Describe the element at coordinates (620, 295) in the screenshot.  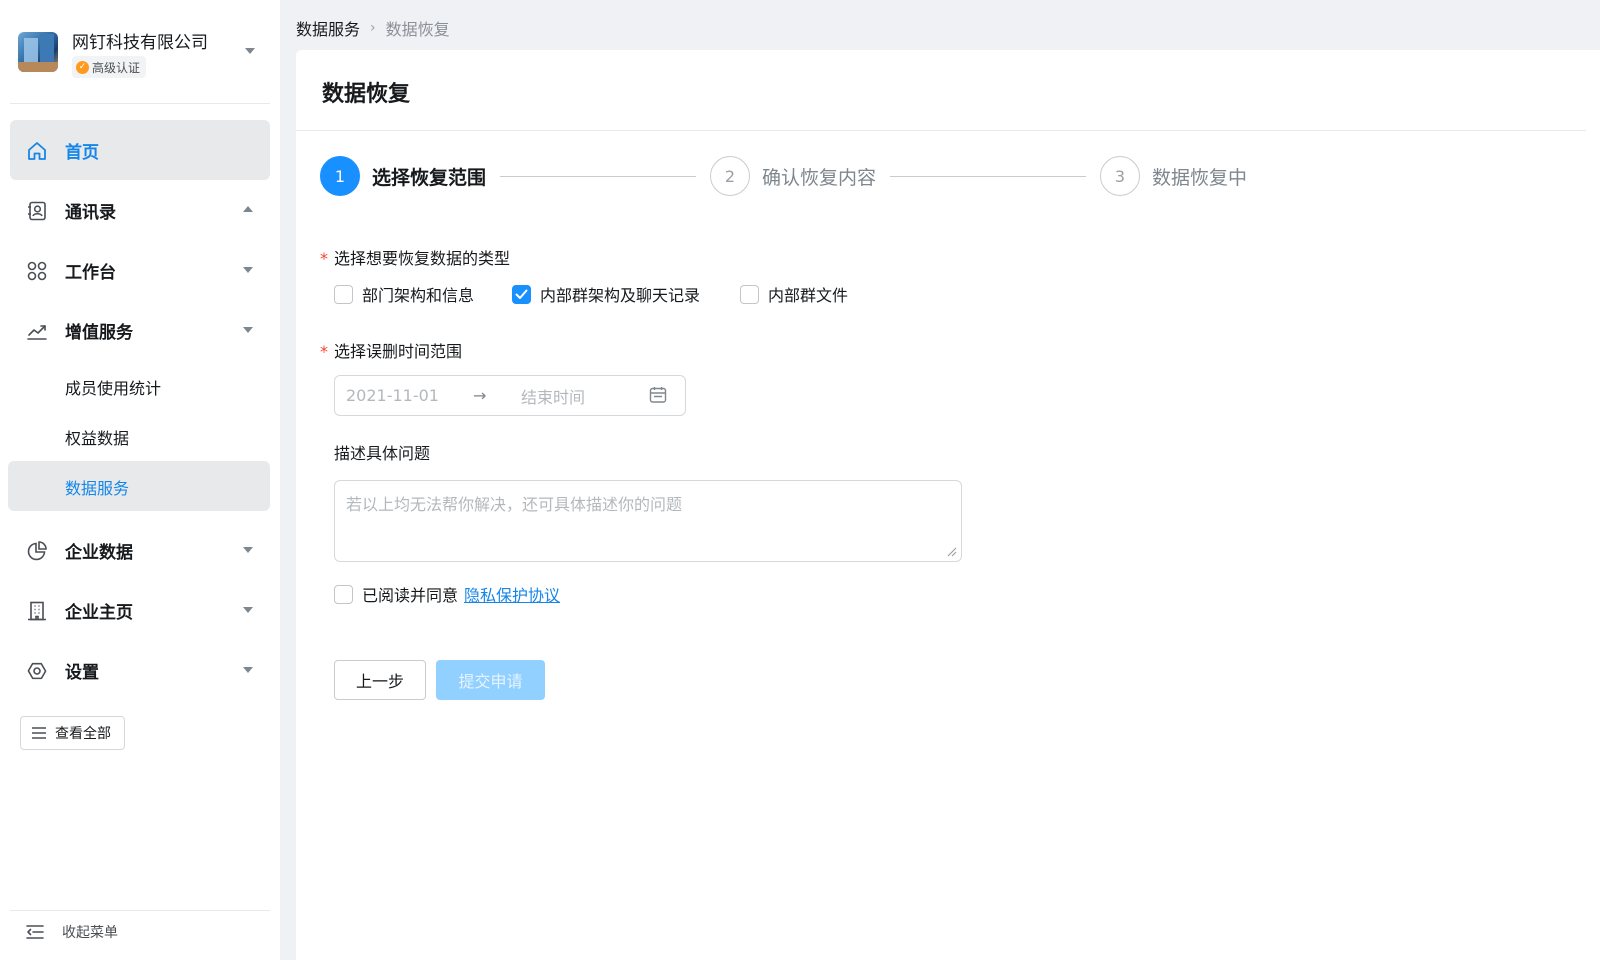
I see `checkbox-label: 内部群架构及聊天记录` at that location.